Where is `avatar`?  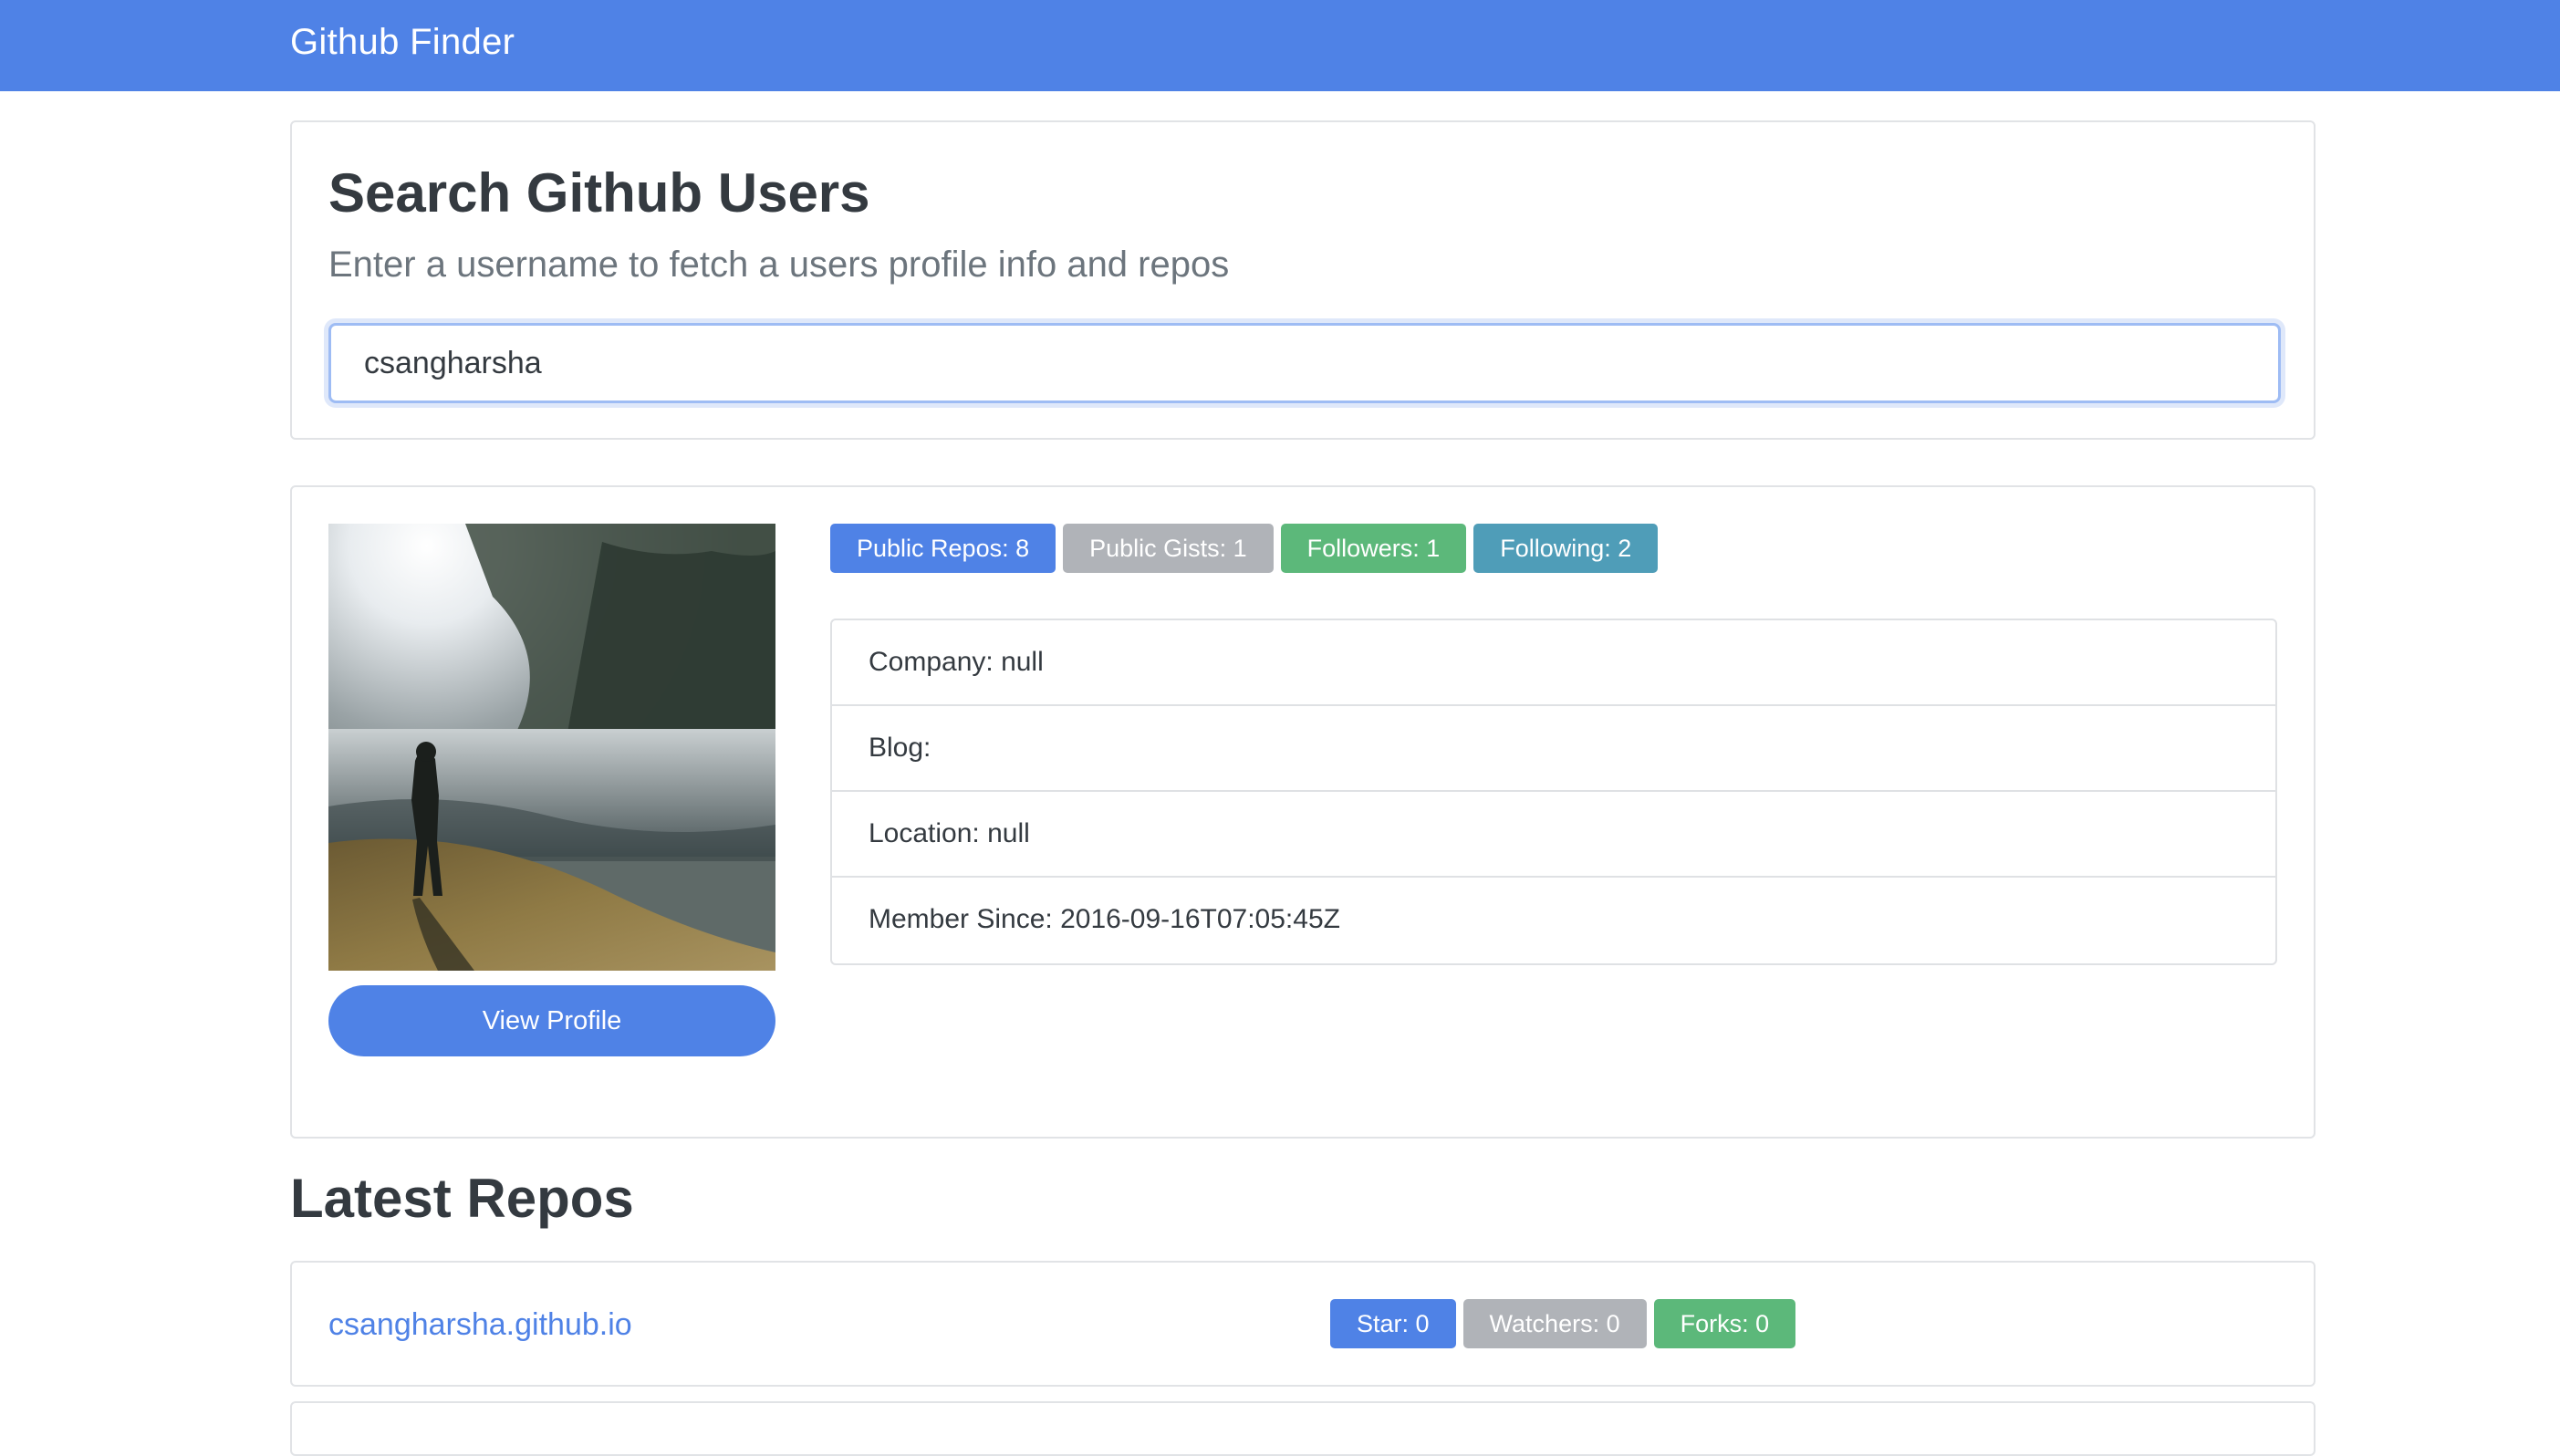 avatar is located at coordinates (552, 748).